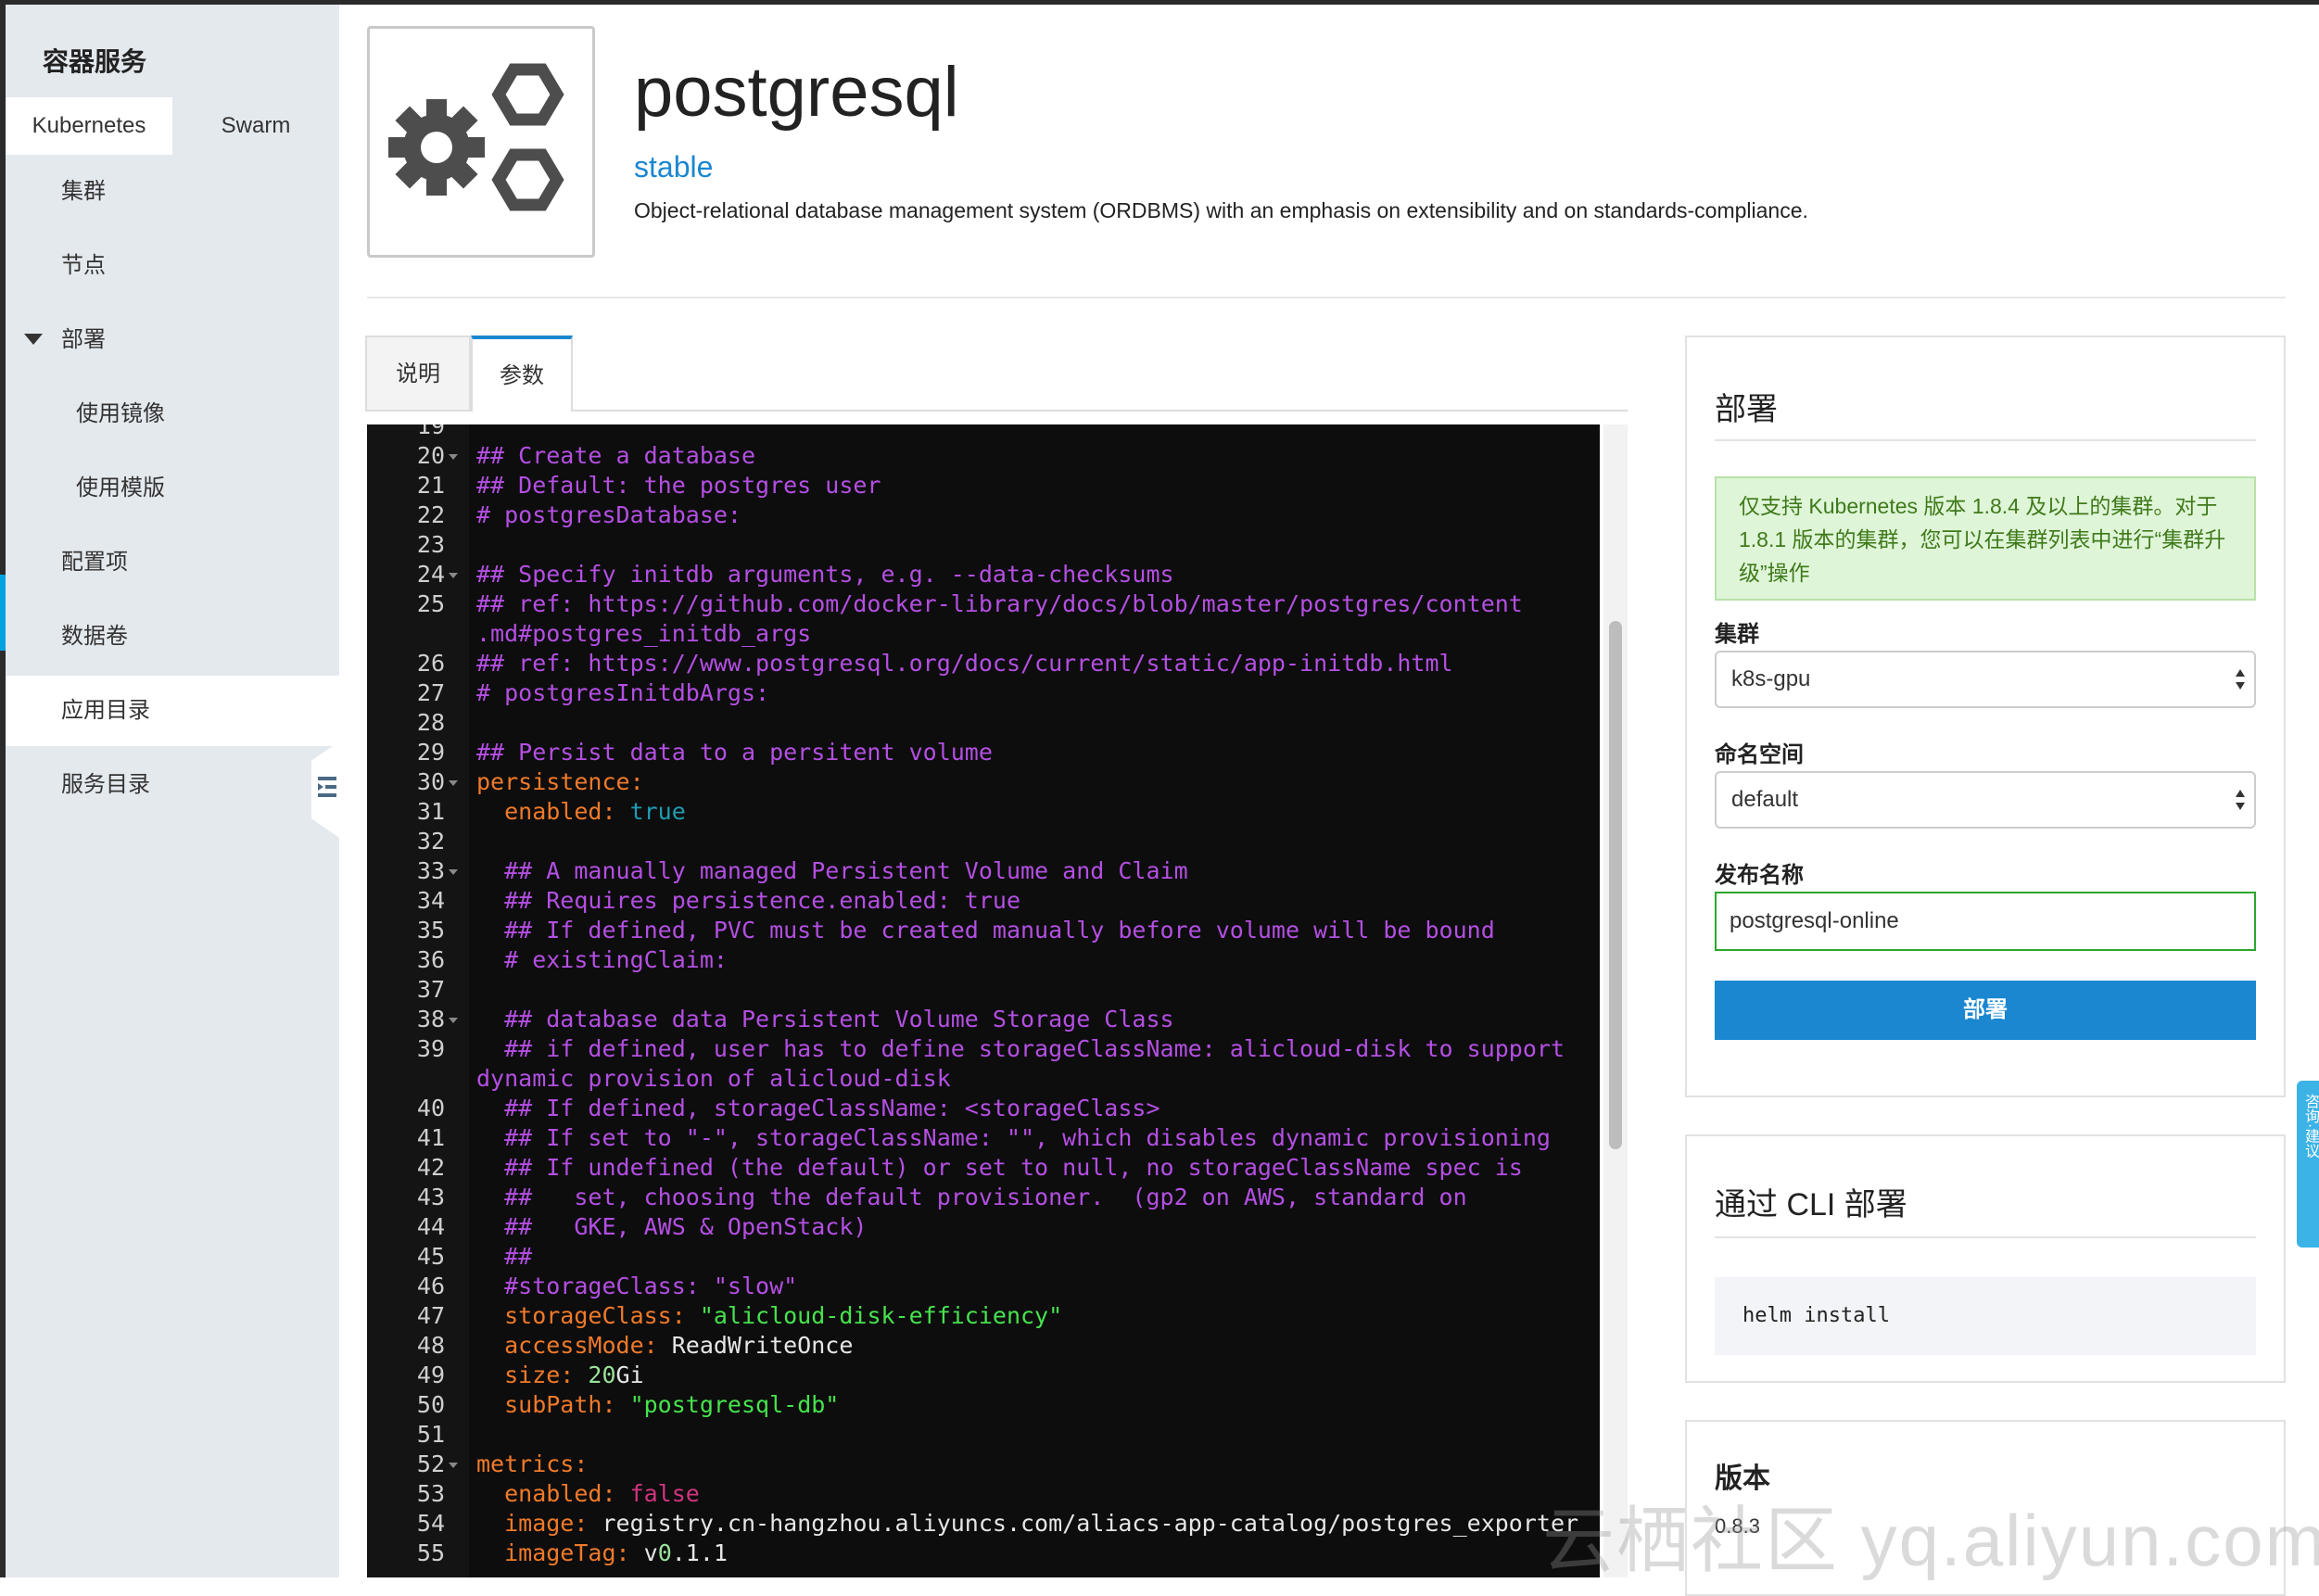 The image size is (2319, 1596). Describe the element at coordinates (983, 1494) in the screenshot. I see `code-line: 53 enabled: false` at that location.